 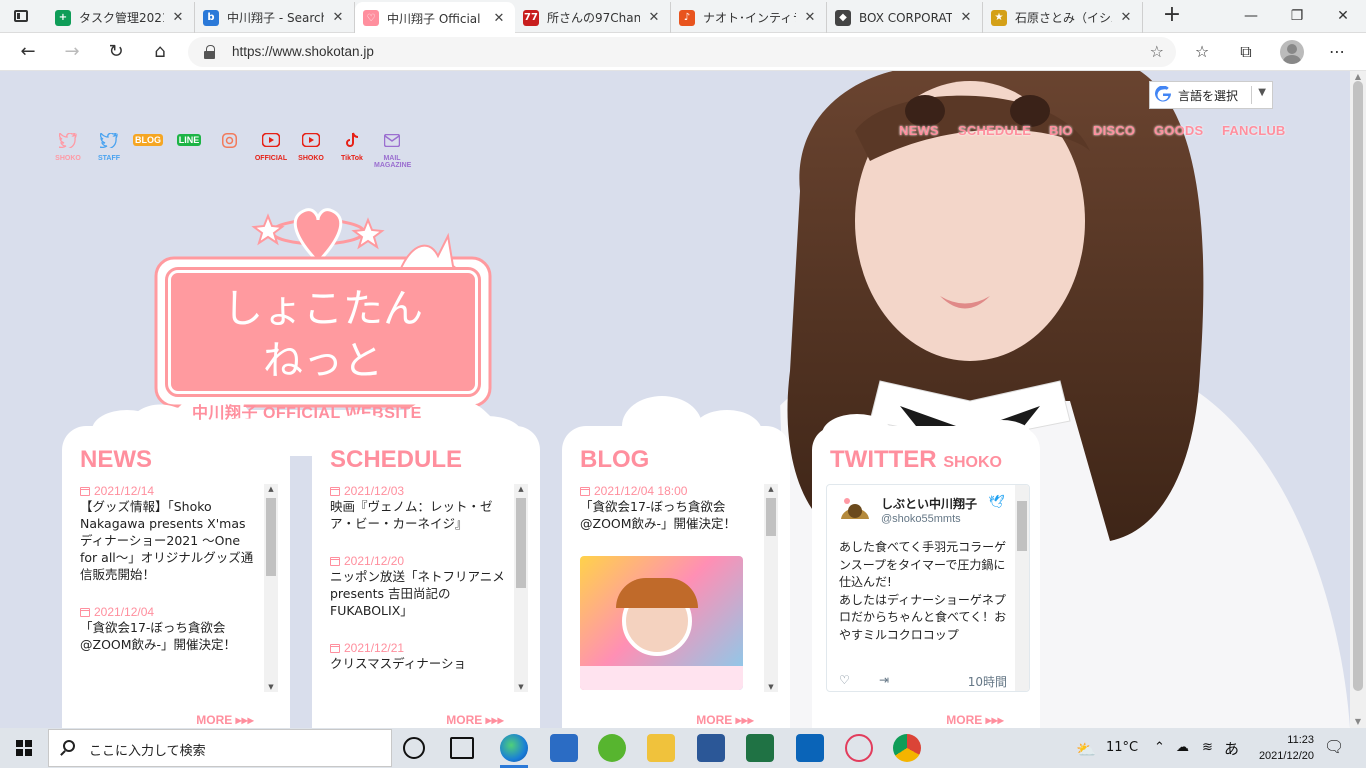 I want to click on back-button: ←, so click(x=28, y=52).